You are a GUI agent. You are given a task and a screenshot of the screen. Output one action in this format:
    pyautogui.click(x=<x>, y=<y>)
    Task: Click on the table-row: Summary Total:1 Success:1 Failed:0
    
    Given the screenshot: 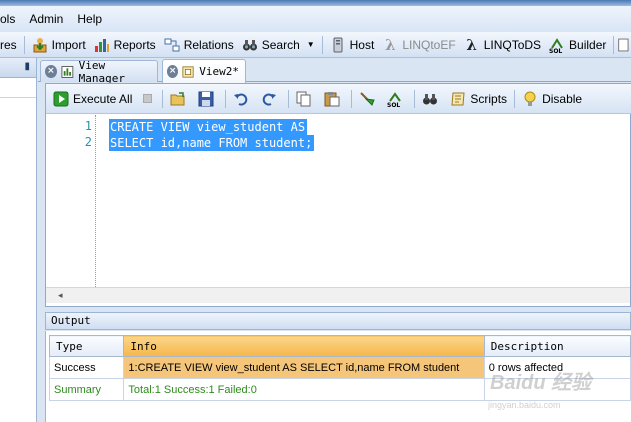 What is the action you would take?
    pyautogui.click(x=339, y=389)
    